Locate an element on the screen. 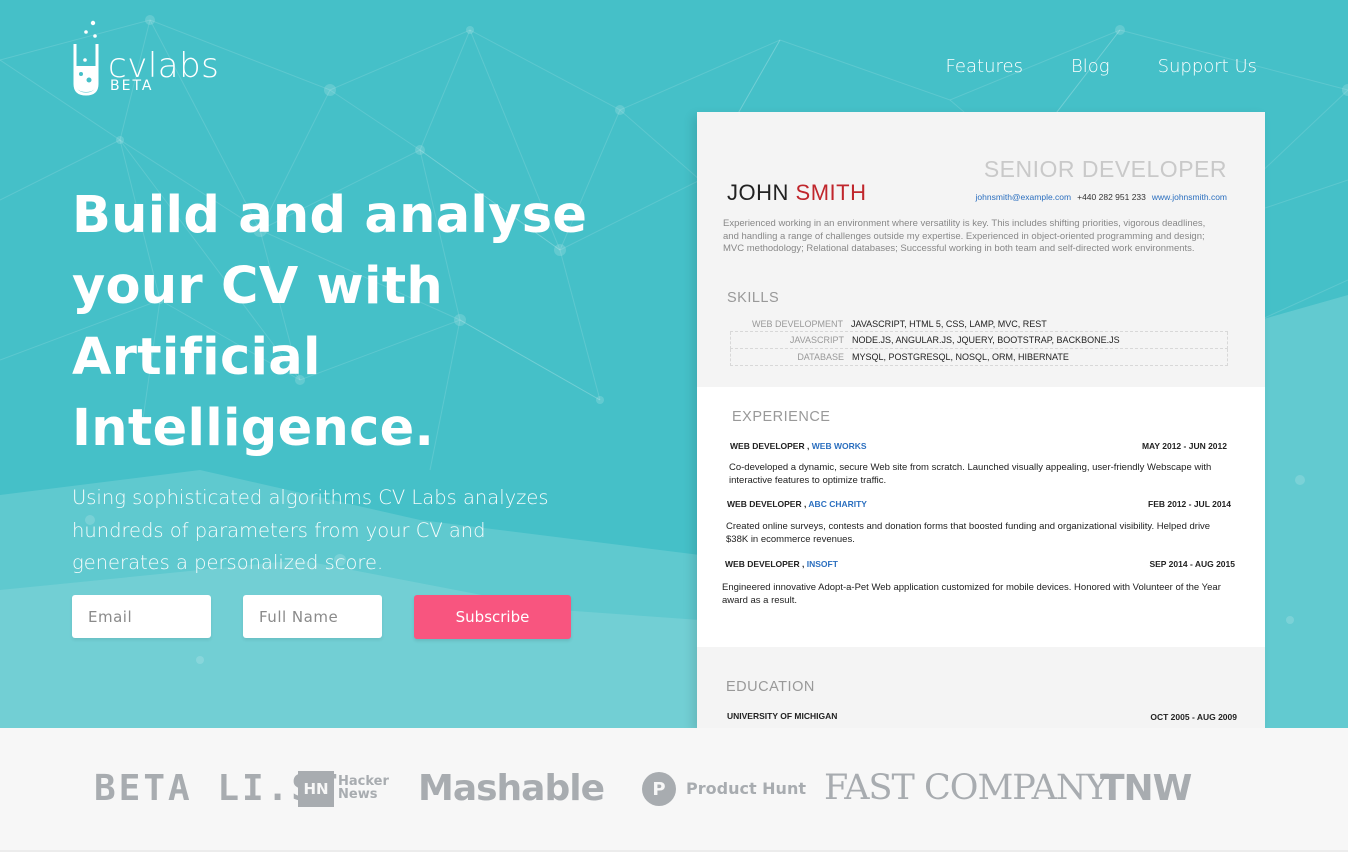  cv-phone: +440 282 951 233 is located at coordinates (1111, 197).